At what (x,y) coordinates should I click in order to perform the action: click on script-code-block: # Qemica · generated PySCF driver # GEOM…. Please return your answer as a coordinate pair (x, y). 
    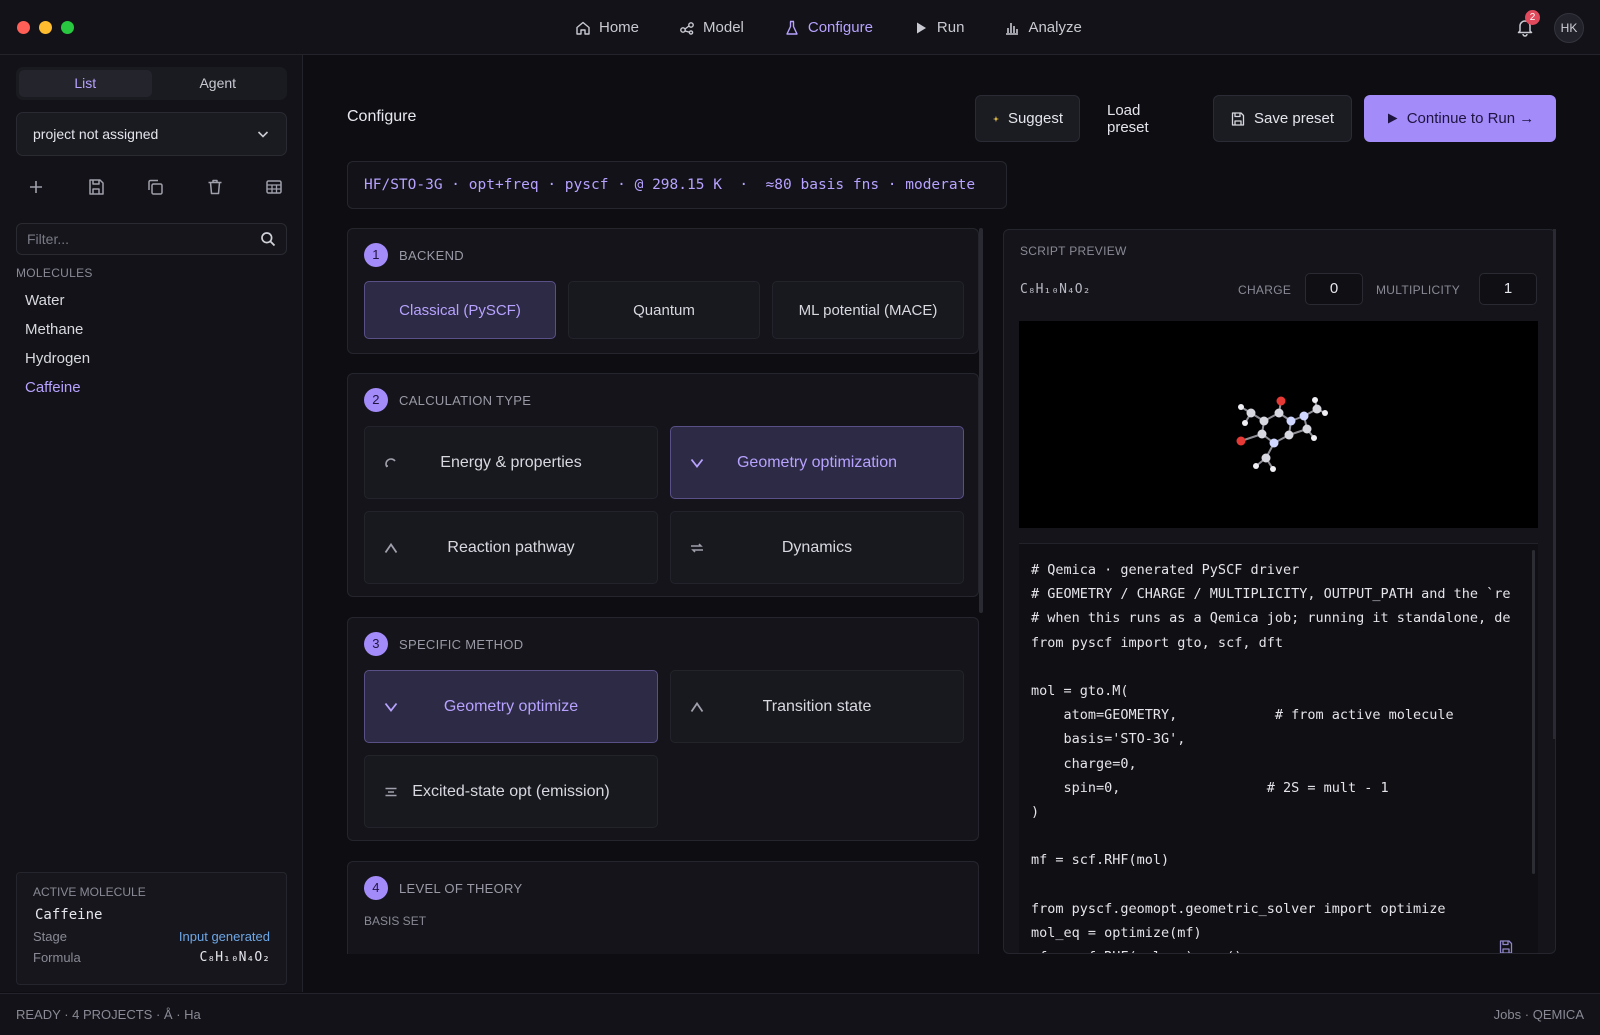
    Looking at the image, I should click on (1278, 748).